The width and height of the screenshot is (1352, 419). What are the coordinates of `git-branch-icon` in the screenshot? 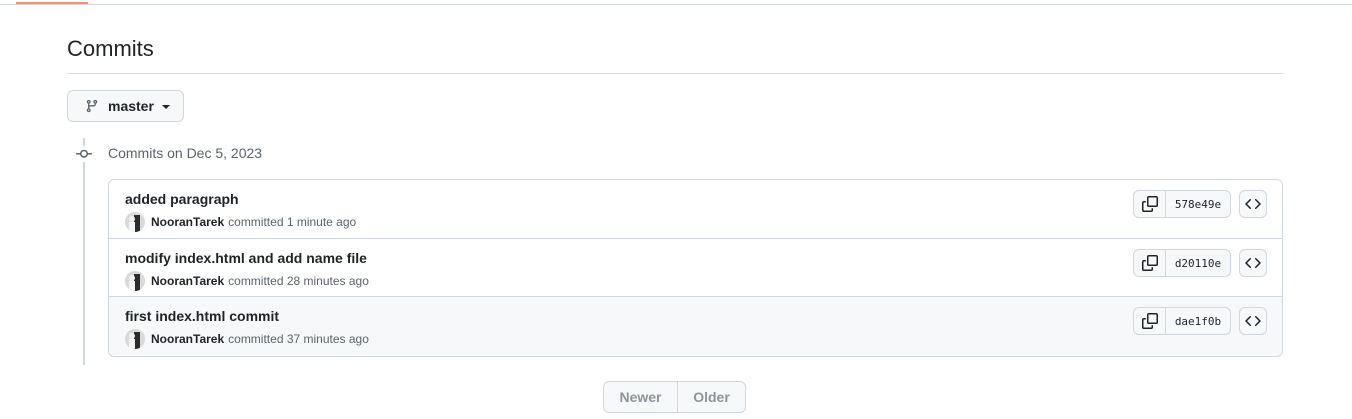 It's located at (92, 106).